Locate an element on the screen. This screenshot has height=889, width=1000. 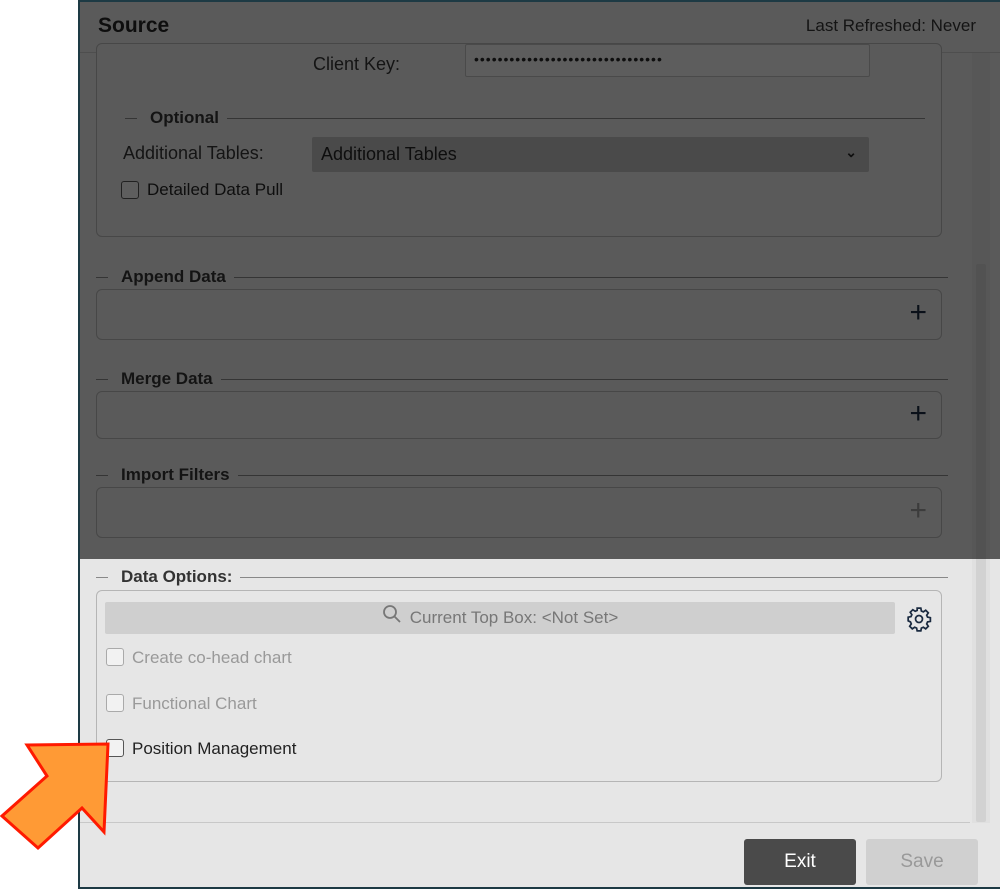
data-options-legend-text: Data Options: is located at coordinates (181, 577).